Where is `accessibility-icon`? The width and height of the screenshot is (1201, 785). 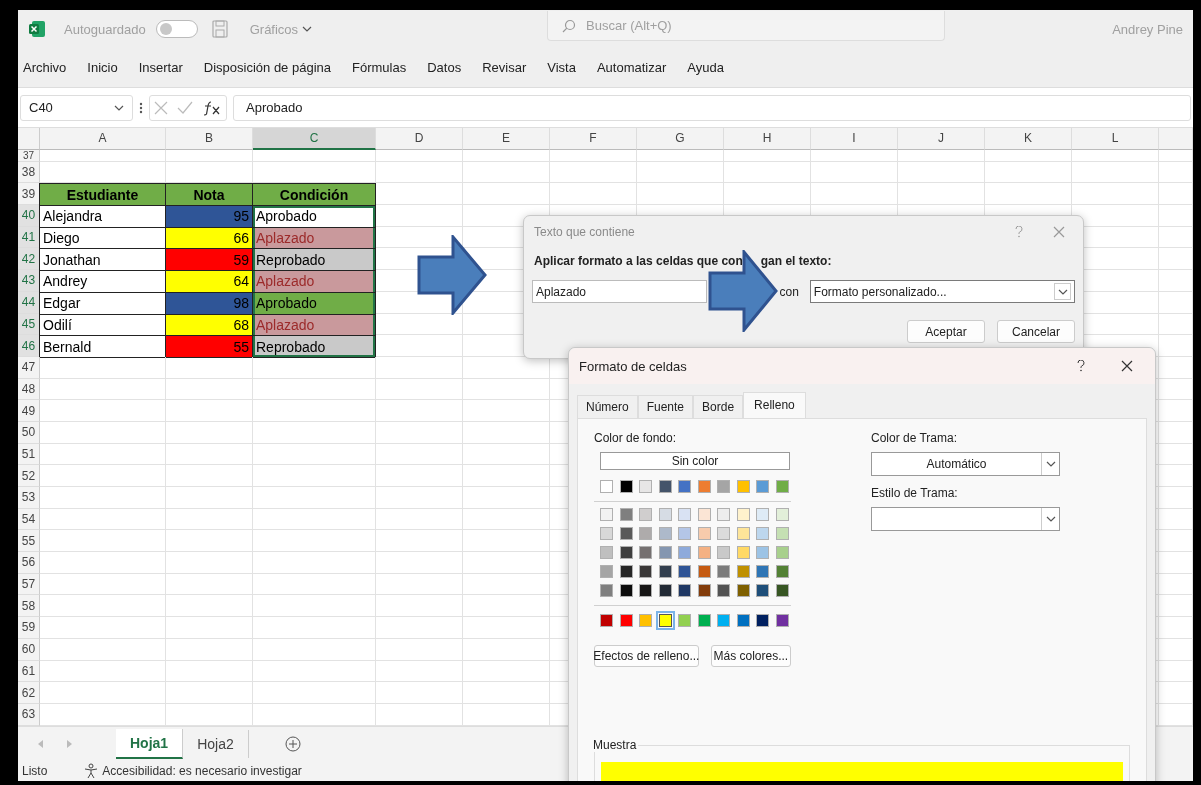 accessibility-icon is located at coordinates (91, 770).